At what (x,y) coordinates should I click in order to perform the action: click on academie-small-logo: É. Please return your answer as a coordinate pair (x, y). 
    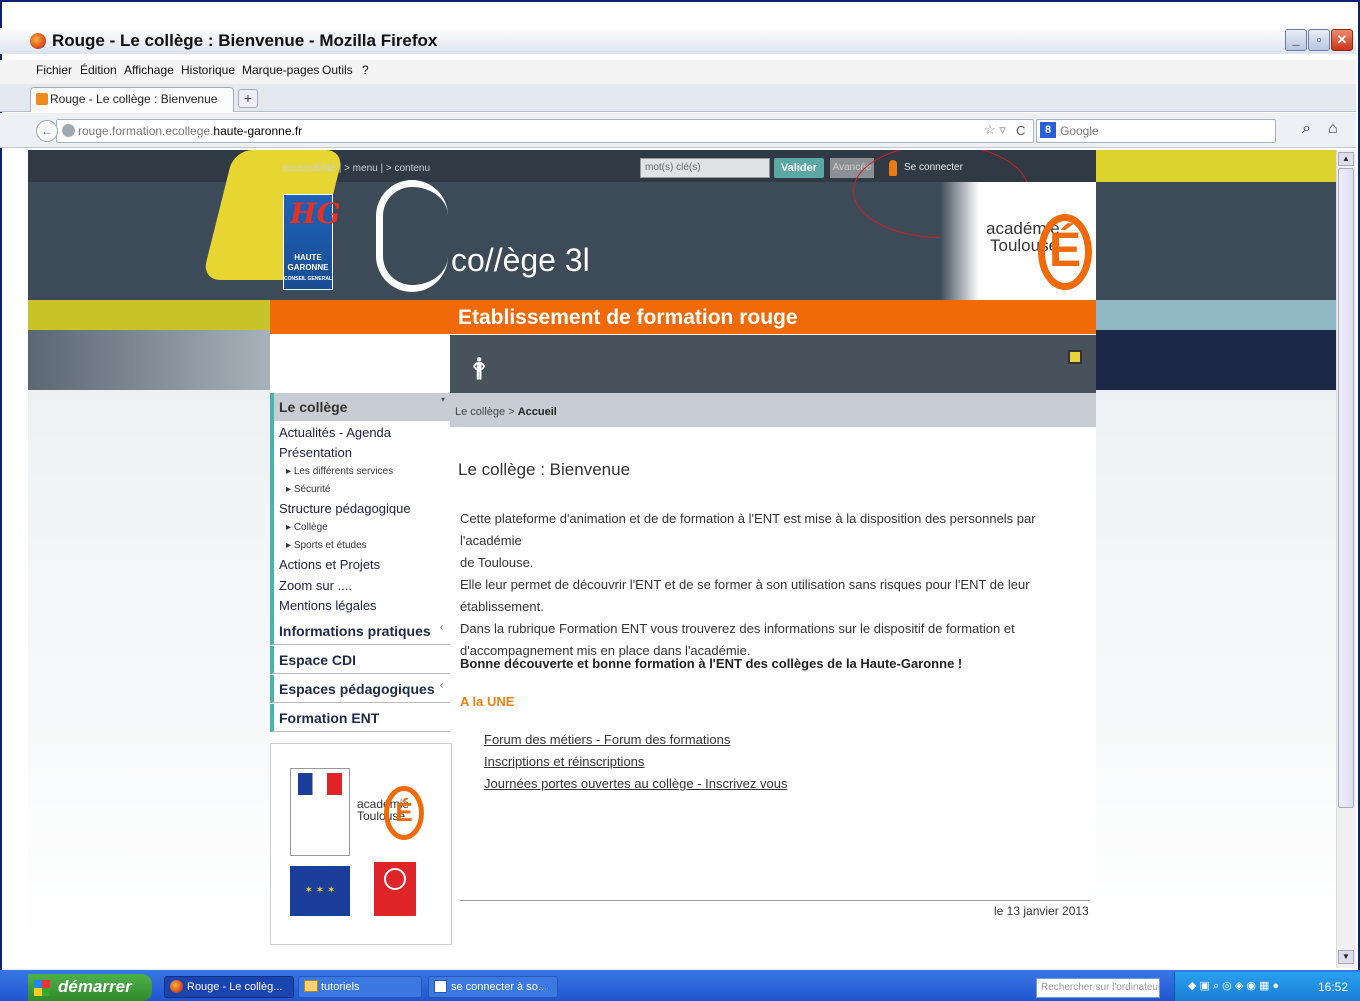
    Looking at the image, I should click on (404, 813).